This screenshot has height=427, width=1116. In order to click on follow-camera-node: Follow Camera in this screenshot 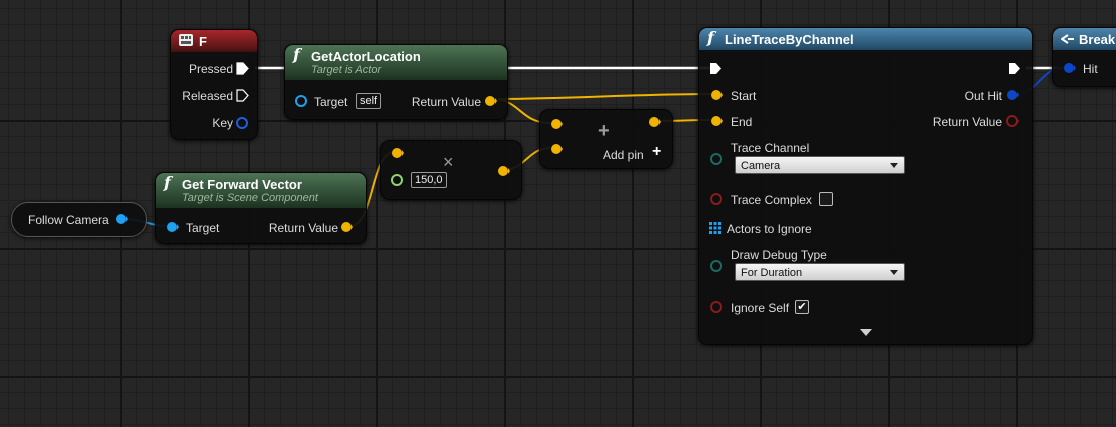, I will do `click(79, 219)`.